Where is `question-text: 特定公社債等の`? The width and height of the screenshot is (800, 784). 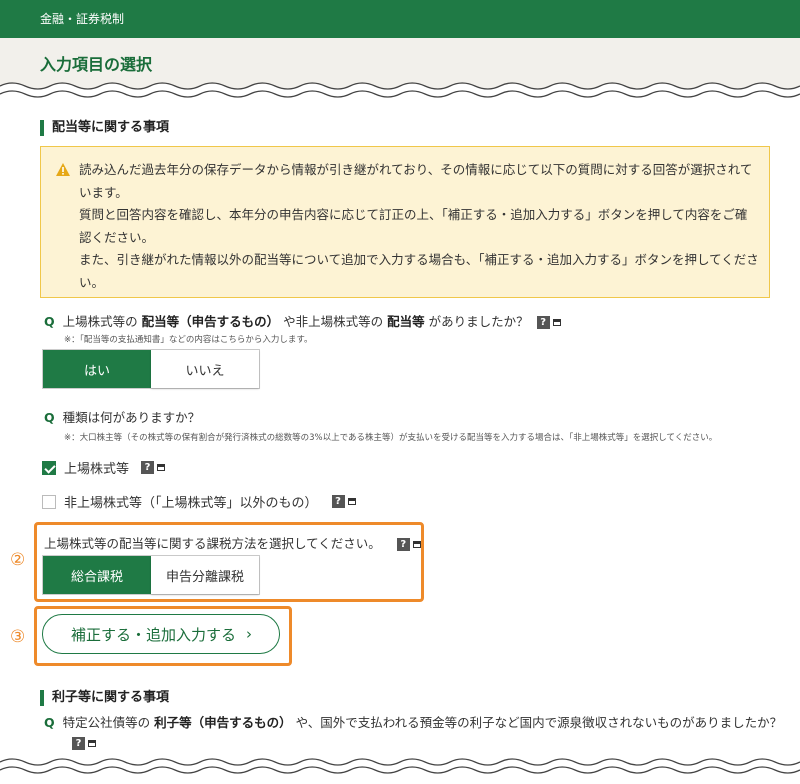 question-text: 特定公社債等の is located at coordinates (106, 722).